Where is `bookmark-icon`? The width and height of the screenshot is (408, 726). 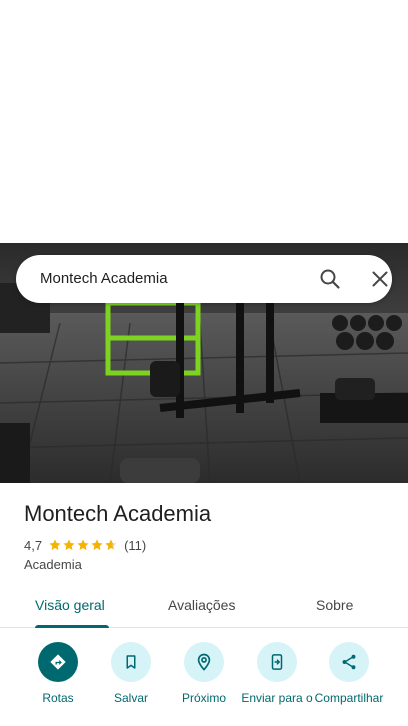
bookmark-icon is located at coordinates (131, 662).